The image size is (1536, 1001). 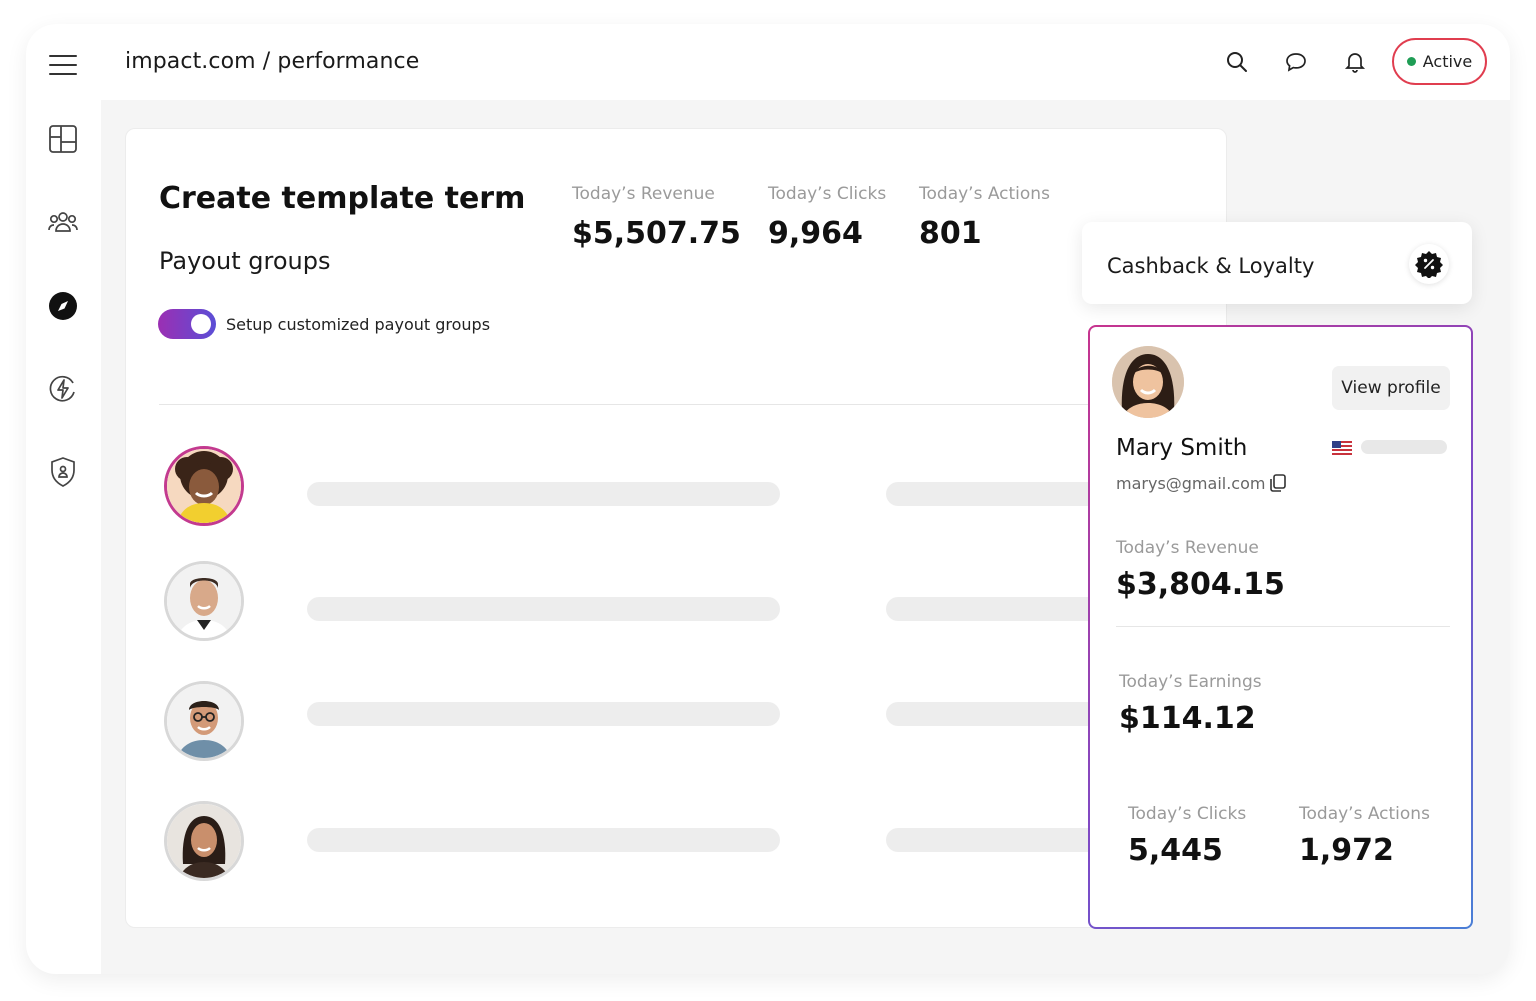 What do you see at coordinates (1364, 814) in the screenshot?
I see `actions-label: Today’s Actions` at bounding box center [1364, 814].